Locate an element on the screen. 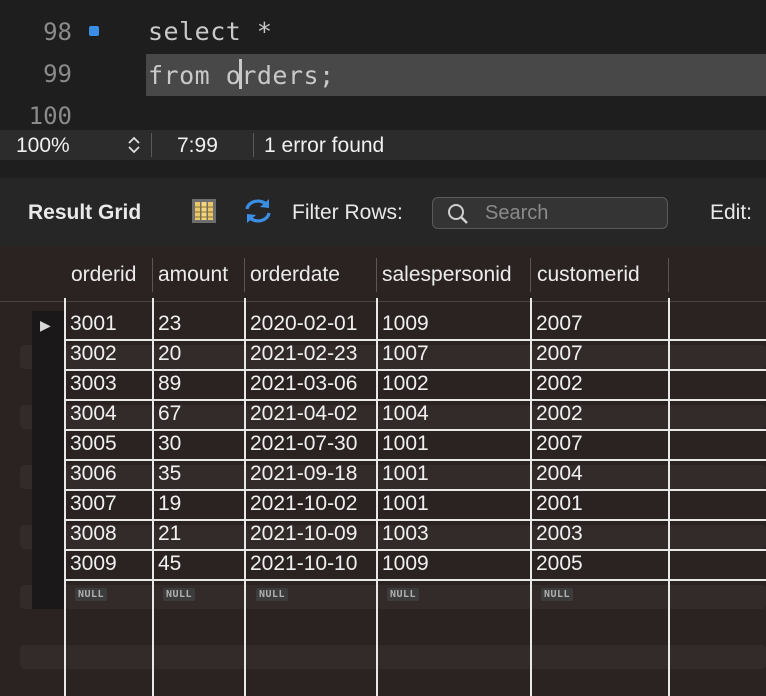 The image size is (766, 696). cell-salespersonid: 1004 is located at coordinates (405, 414).